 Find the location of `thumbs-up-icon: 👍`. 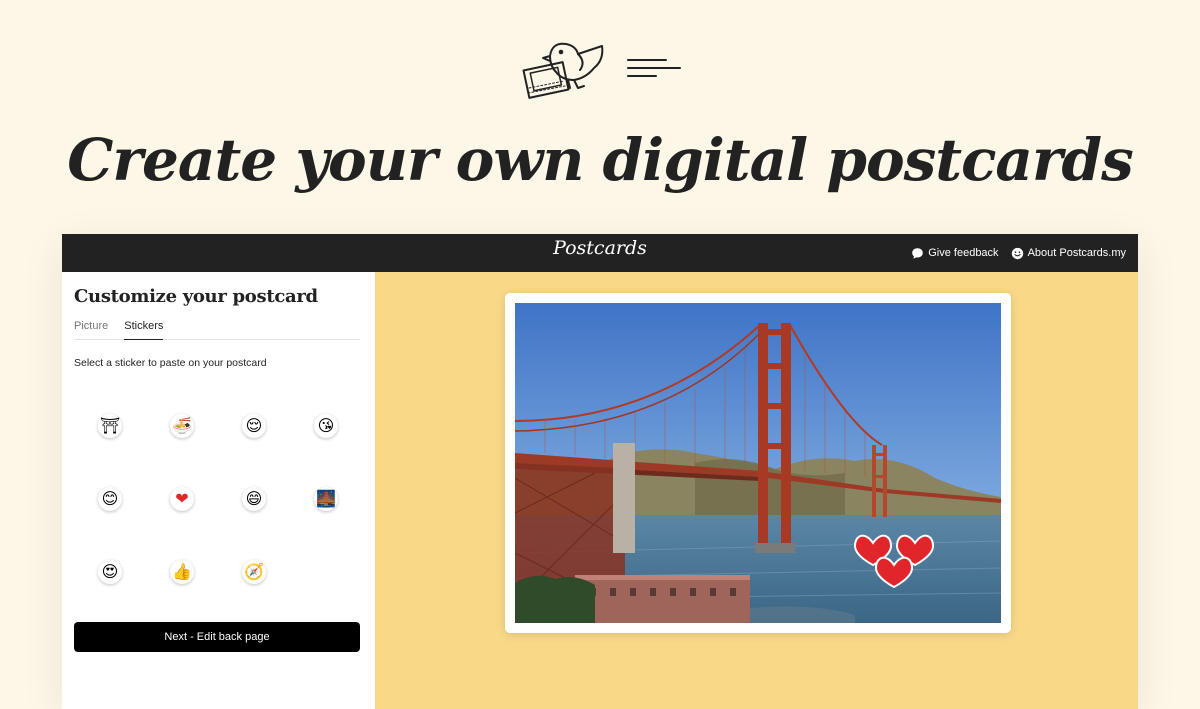

thumbs-up-icon: 👍 is located at coordinates (182, 571).